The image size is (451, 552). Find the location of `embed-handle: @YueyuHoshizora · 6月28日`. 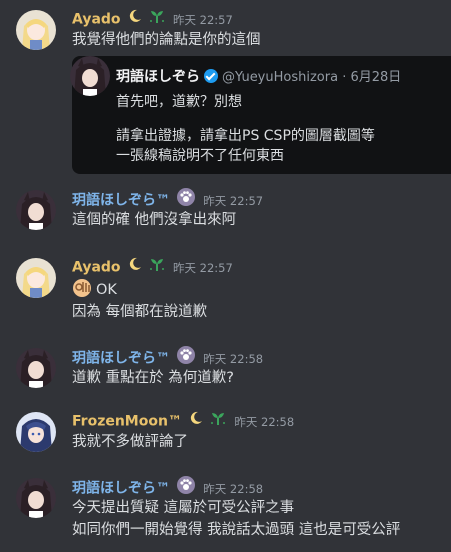

embed-handle: @YueyuHoshizora · 6月28日 is located at coordinates (311, 77).